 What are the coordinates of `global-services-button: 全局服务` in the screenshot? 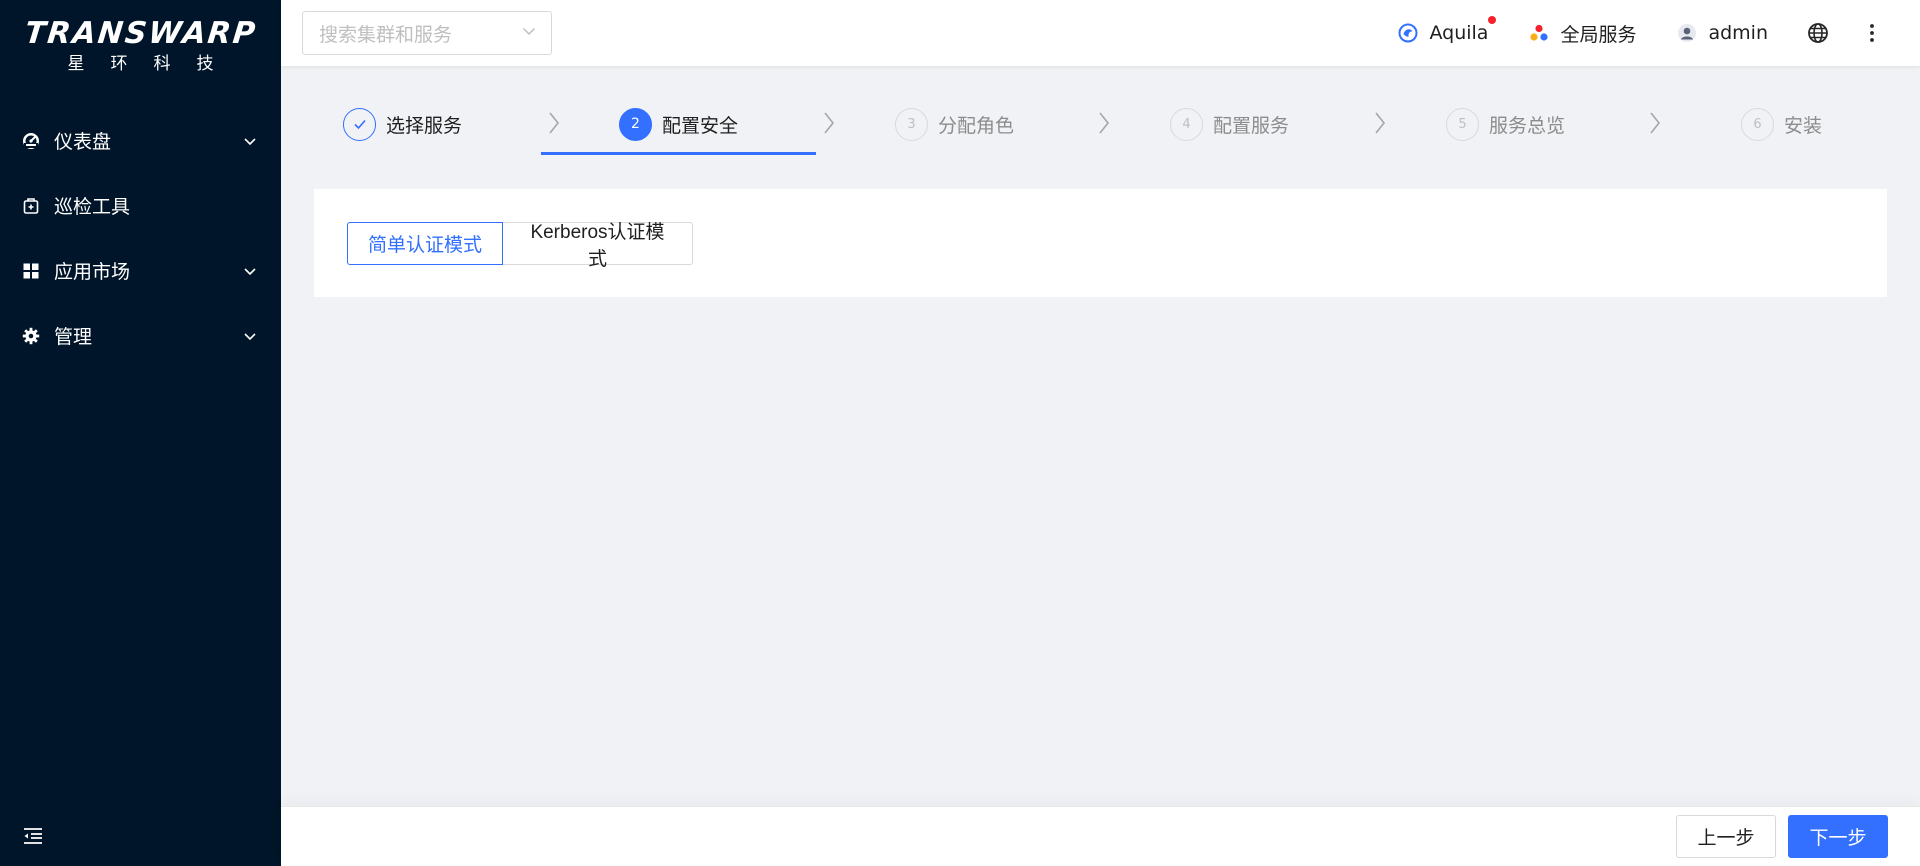 It's located at (1582, 33).